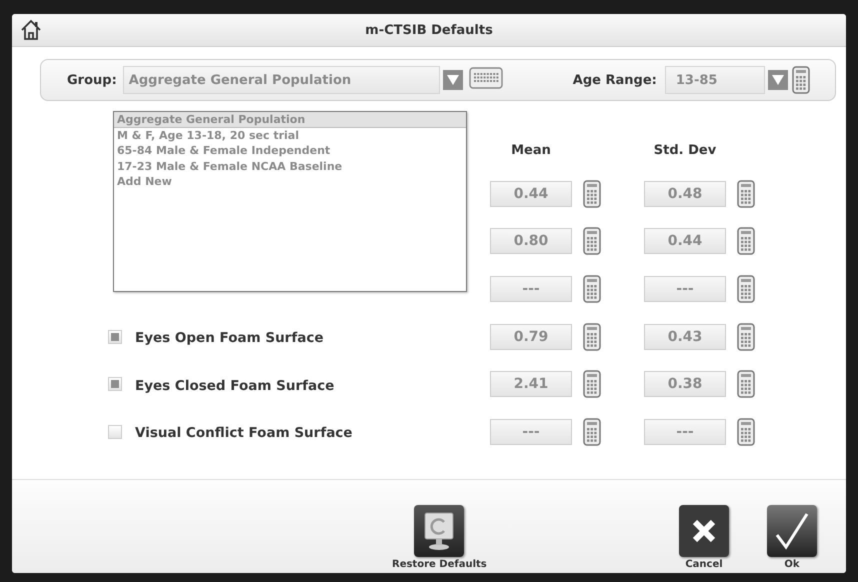  What do you see at coordinates (531, 193) in the screenshot?
I see `mean-field: 0.44` at bounding box center [531, 193].